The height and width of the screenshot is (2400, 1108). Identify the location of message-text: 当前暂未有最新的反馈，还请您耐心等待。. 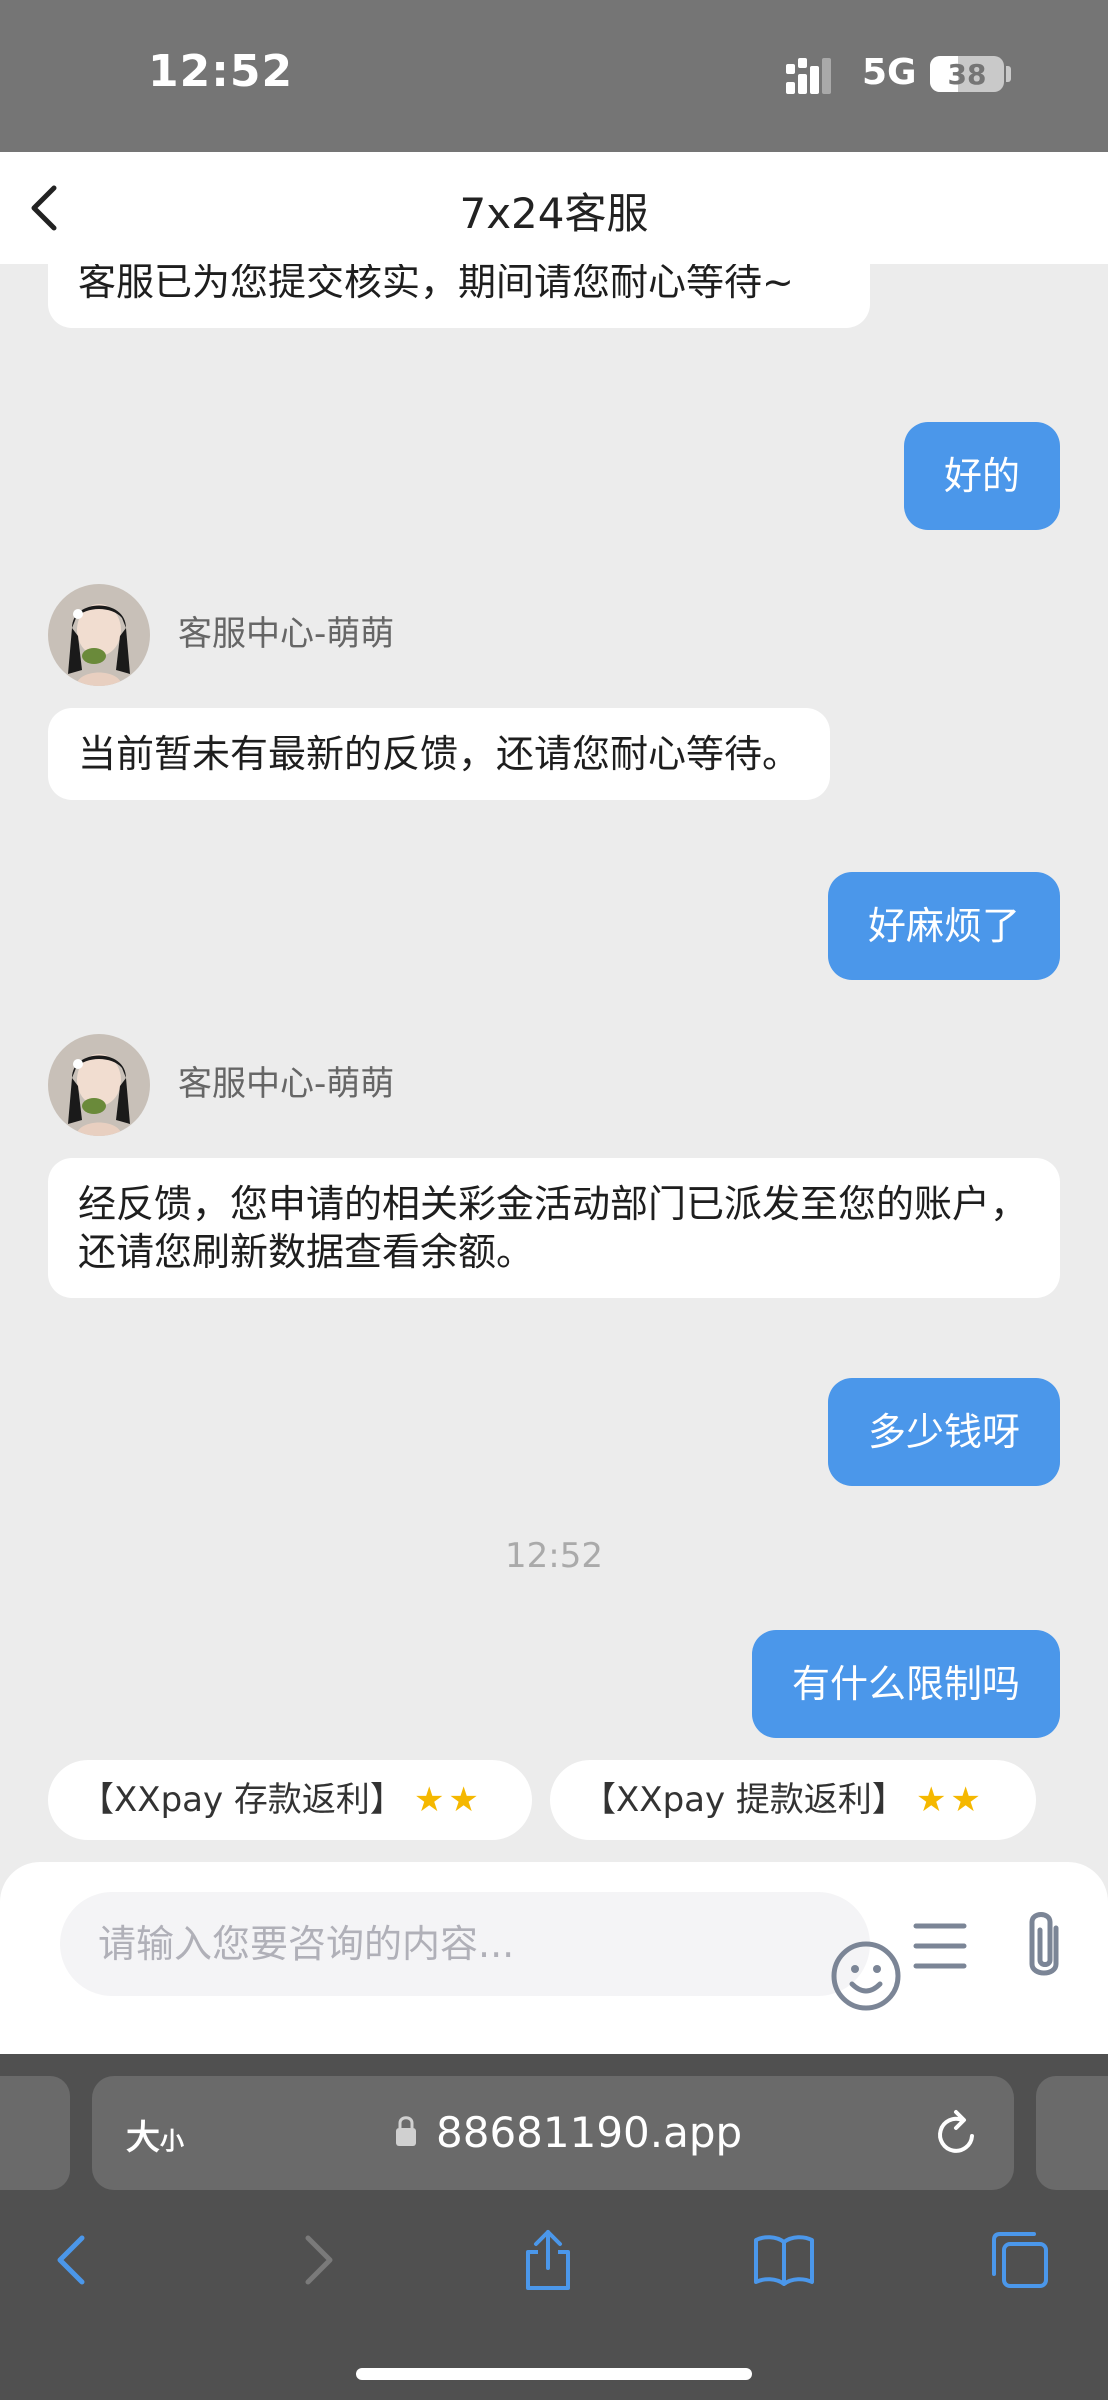
(439, 754).